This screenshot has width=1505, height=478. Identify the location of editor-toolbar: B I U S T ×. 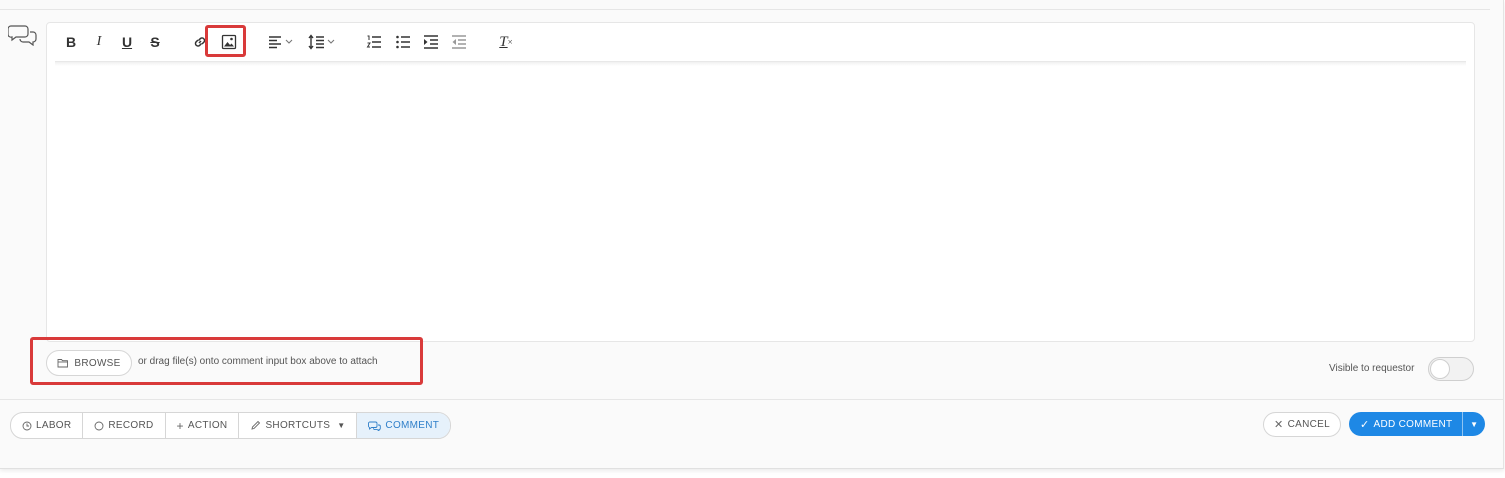
(760, 42).